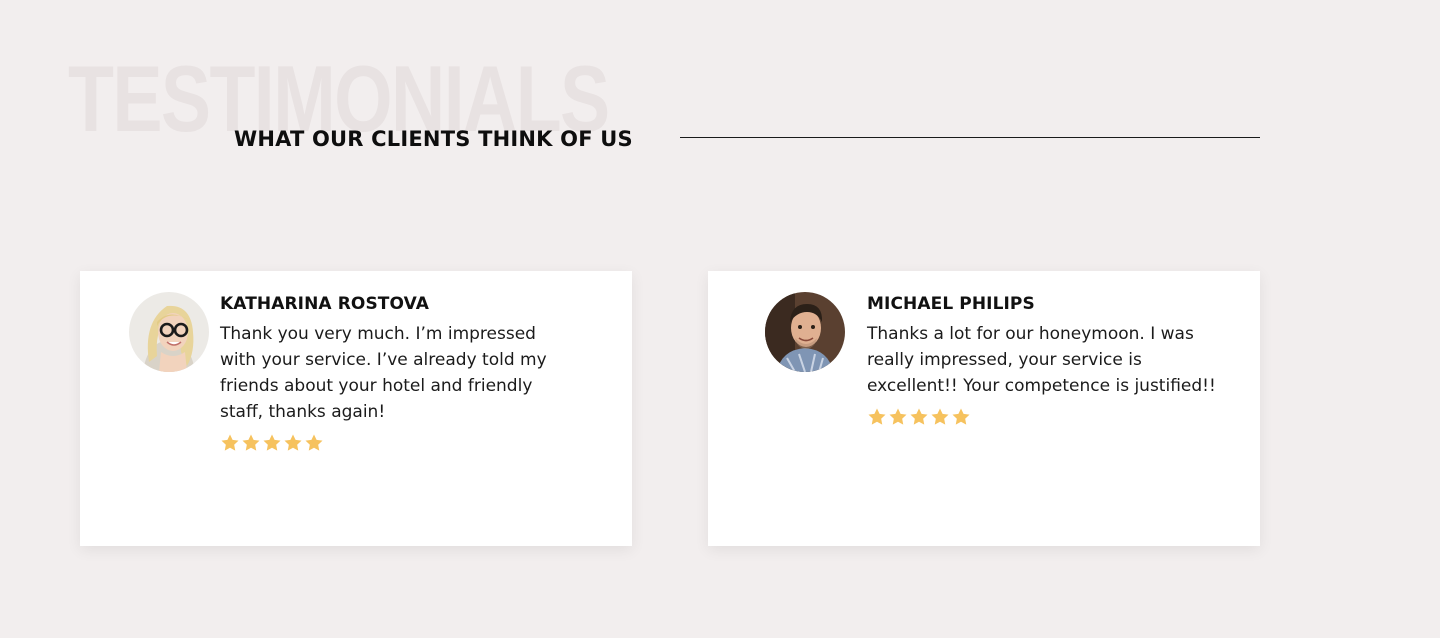 This screenshot has width=1440, height=638. I want to click on reviewer-name: MICHAEL PHILIPS, so click(951, 304).